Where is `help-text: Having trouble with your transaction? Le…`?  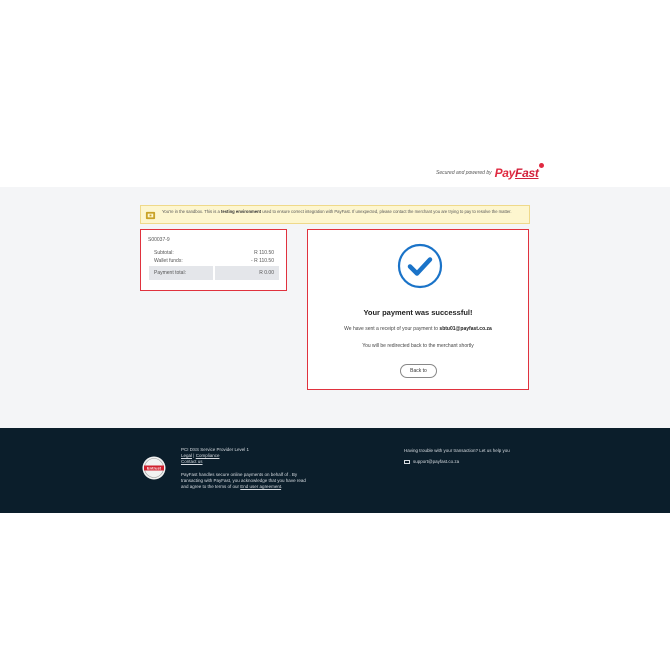
help-text: Having trouble with your transaction? Le… is located at coordinates (457, 450).